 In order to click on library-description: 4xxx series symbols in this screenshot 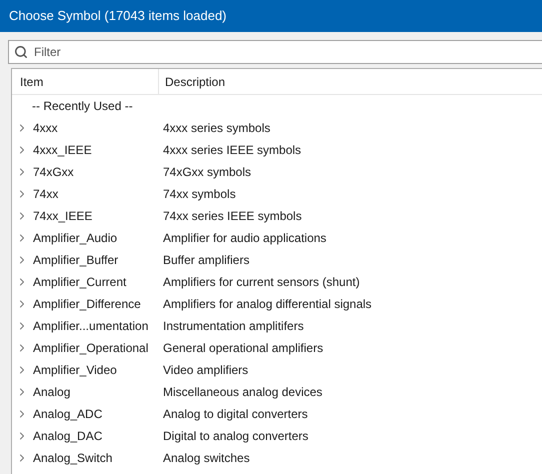, I will do `click(216, 128)`.